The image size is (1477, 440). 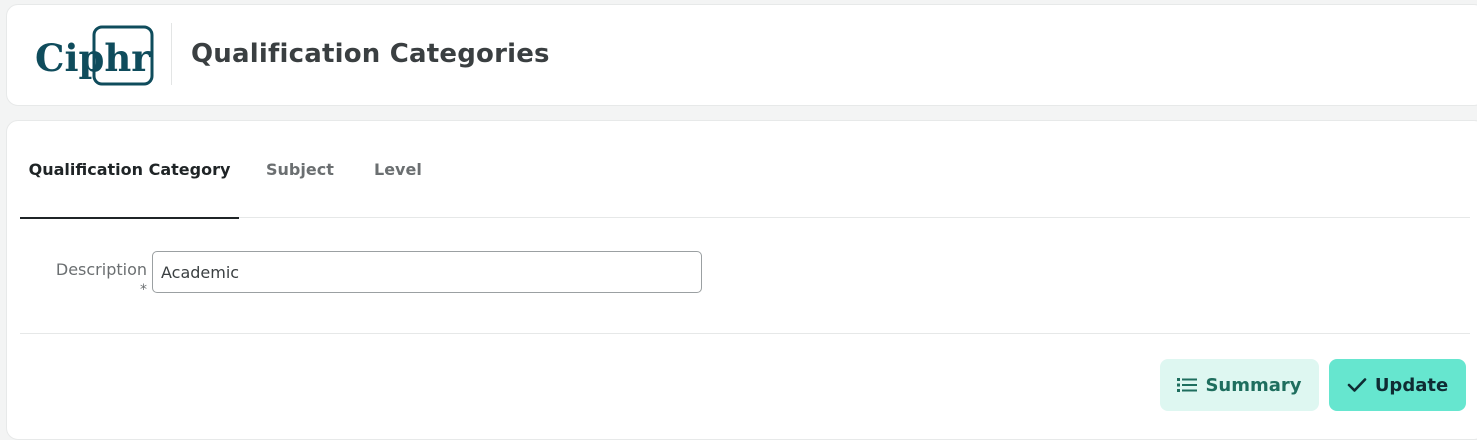 I want to click on summary-button-label: Summary, so click(x=1253, y=385).